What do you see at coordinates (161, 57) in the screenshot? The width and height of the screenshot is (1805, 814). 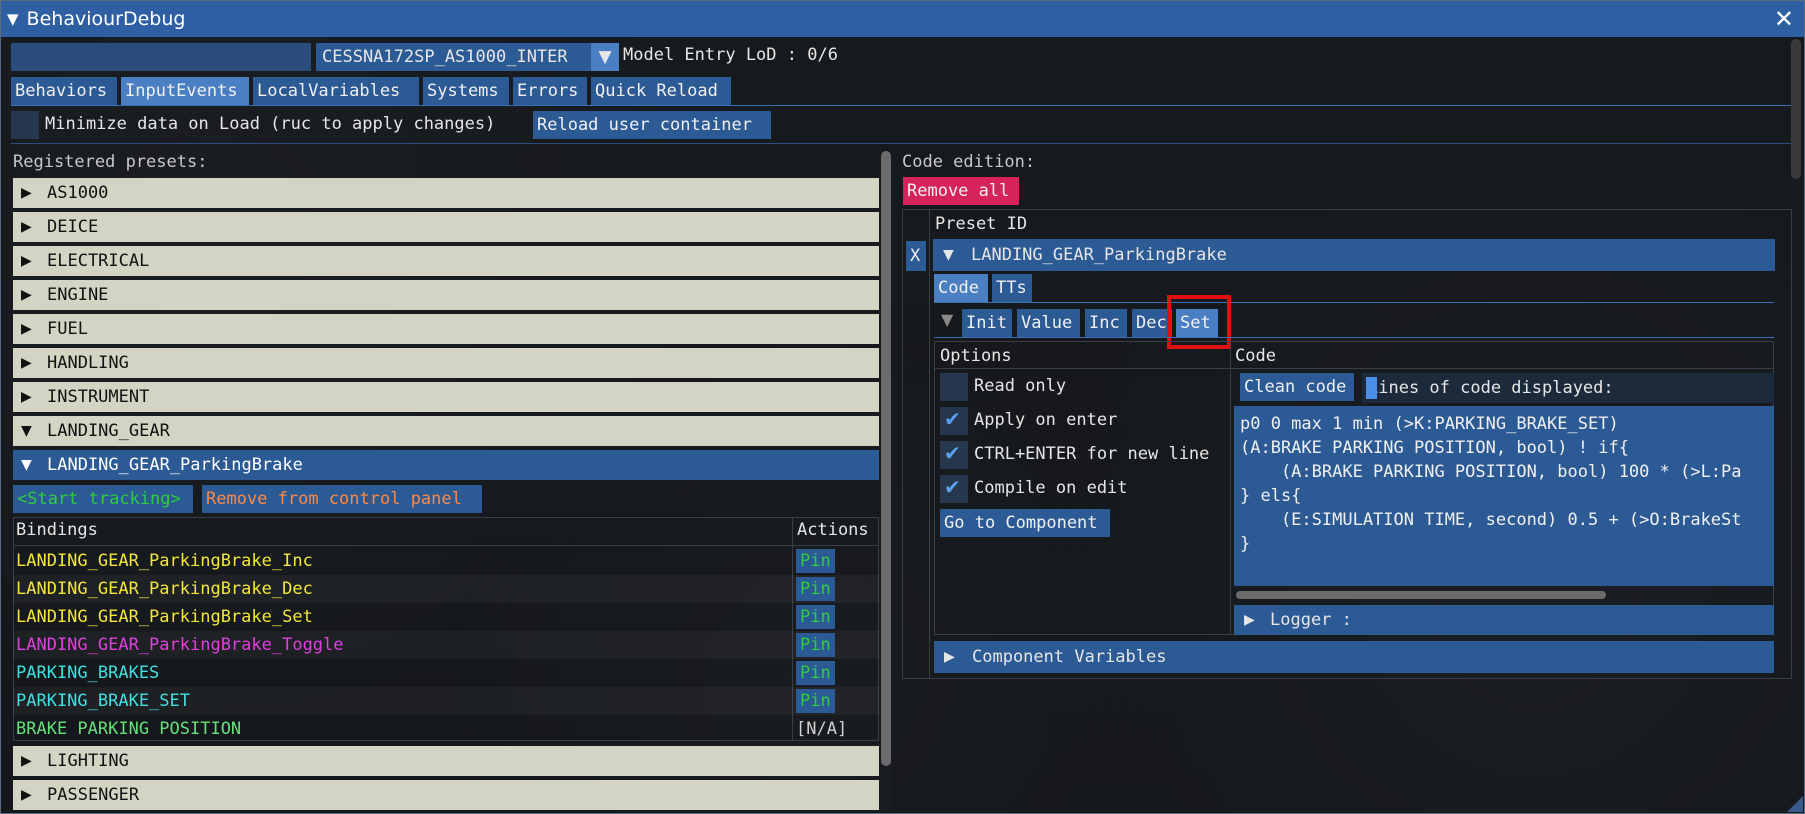 I see `search-input` at bounding box center [161, 57].